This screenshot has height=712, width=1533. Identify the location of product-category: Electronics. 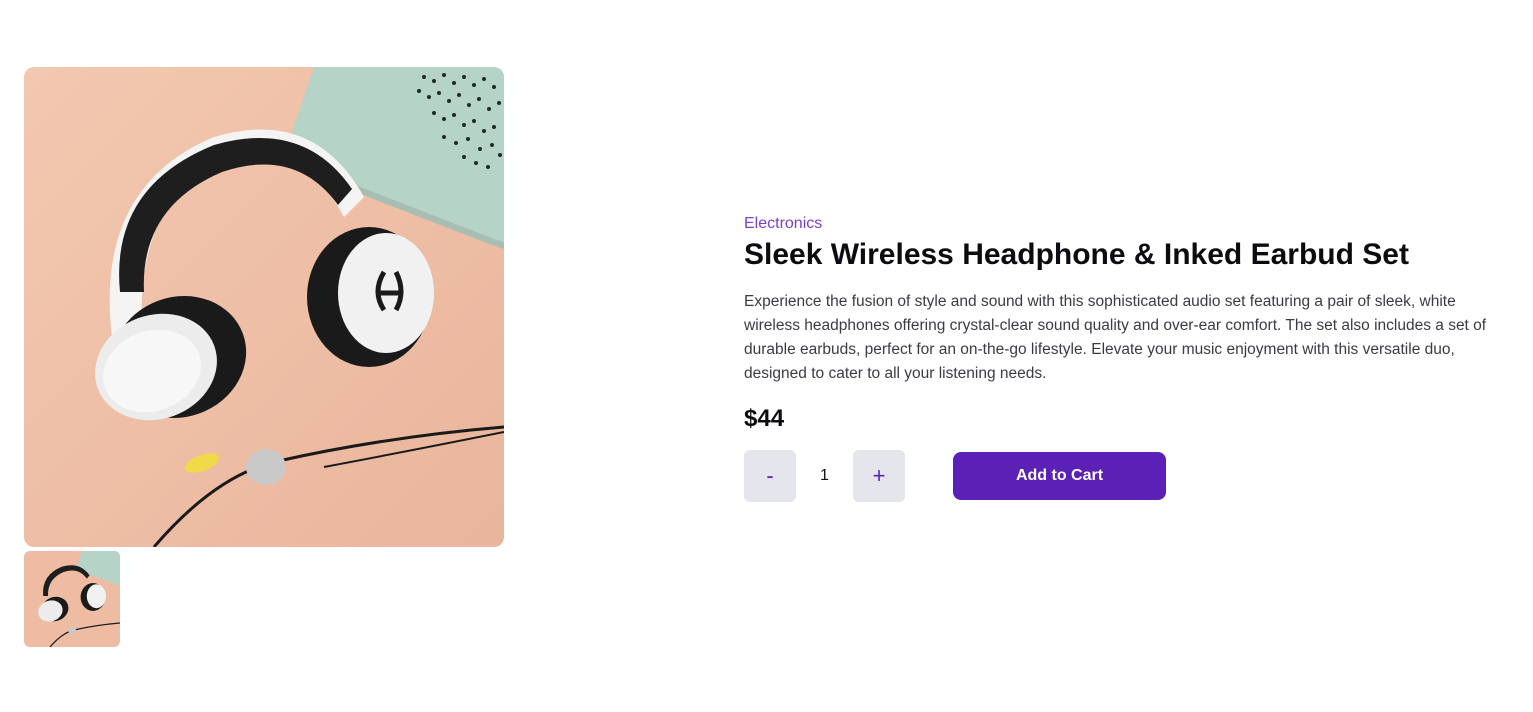
(783, 223).